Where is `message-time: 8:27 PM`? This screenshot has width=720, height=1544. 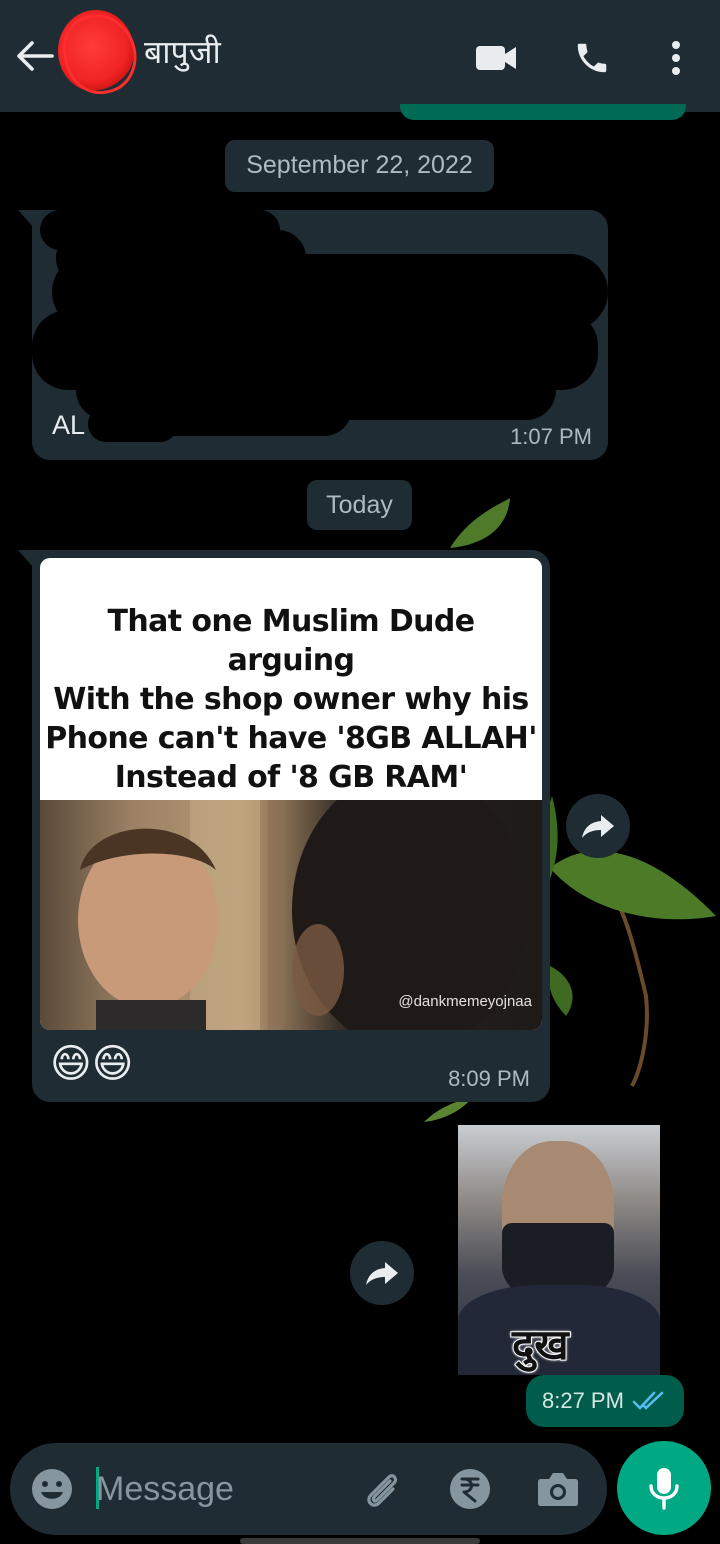 message-time: 8:27 PM is located at coordinates (583, 1400).